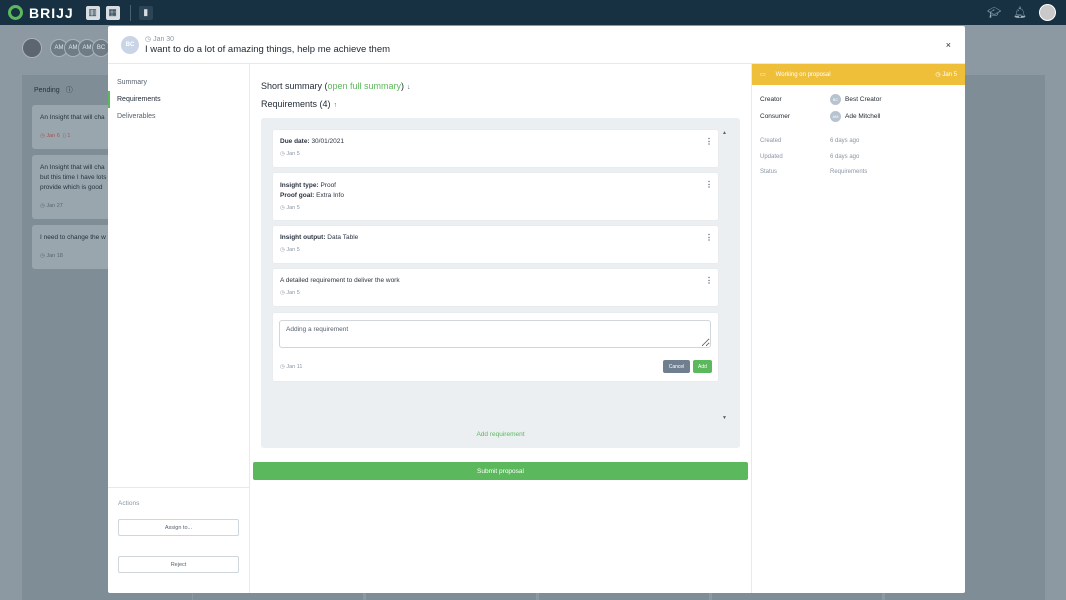 This screenshot has width=1066, height=600. Describe the element at coordinates (92, 12) in the screenshot. I see `board-view-button: ▥` at that location.